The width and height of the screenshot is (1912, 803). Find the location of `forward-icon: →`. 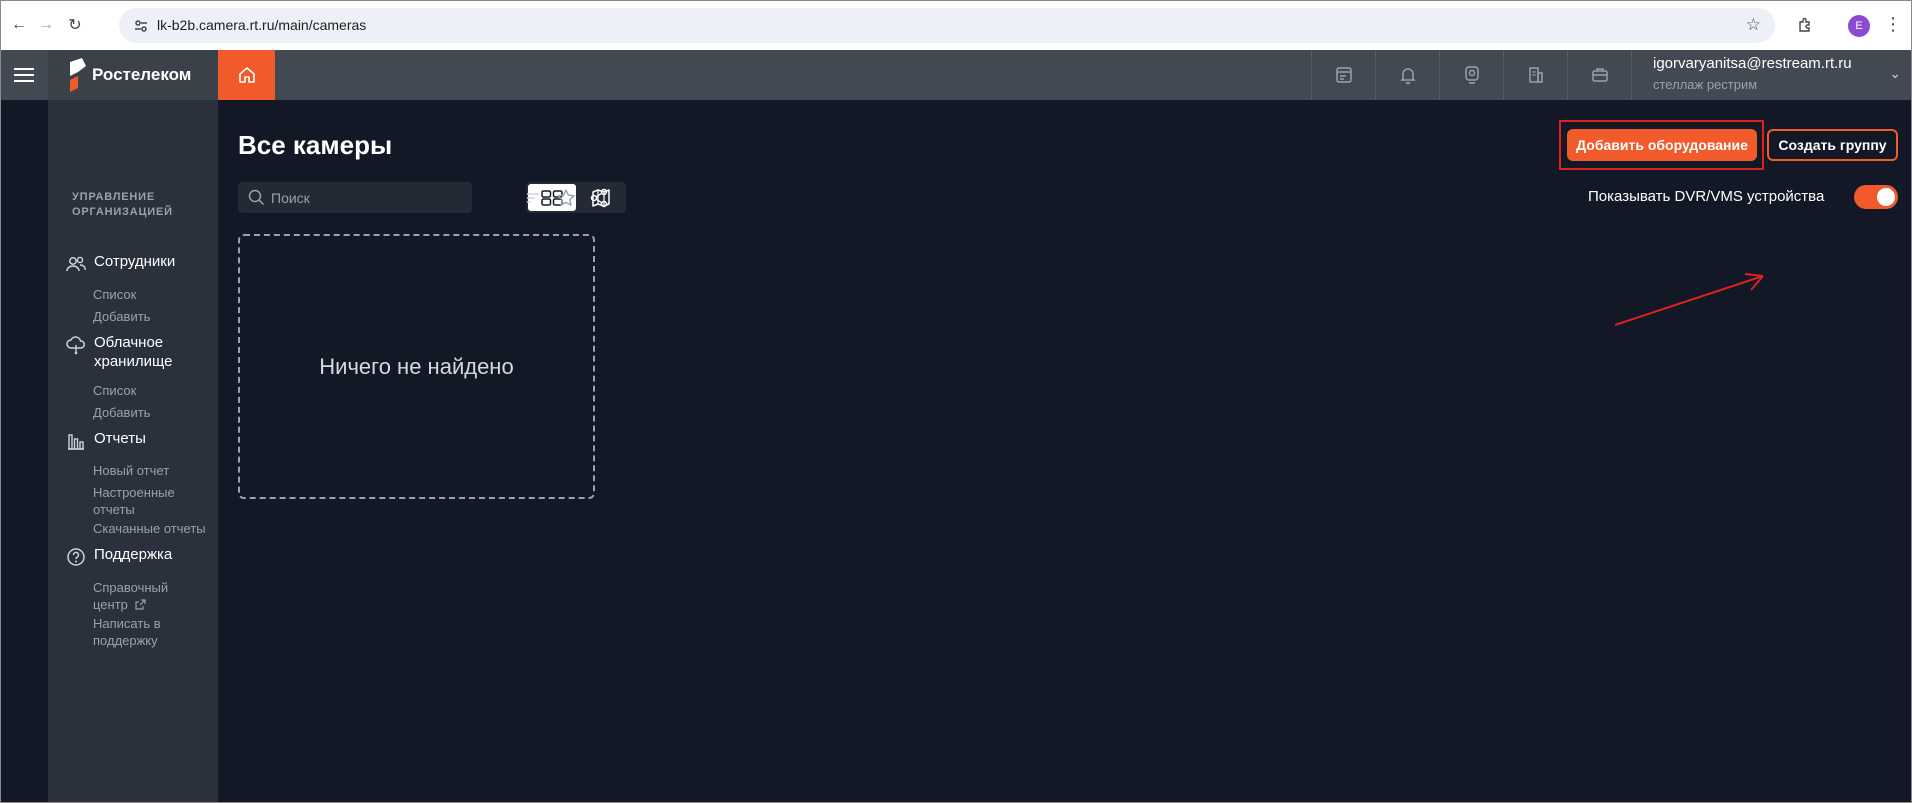

forward-icon: → is located at coordinates (46, 25).